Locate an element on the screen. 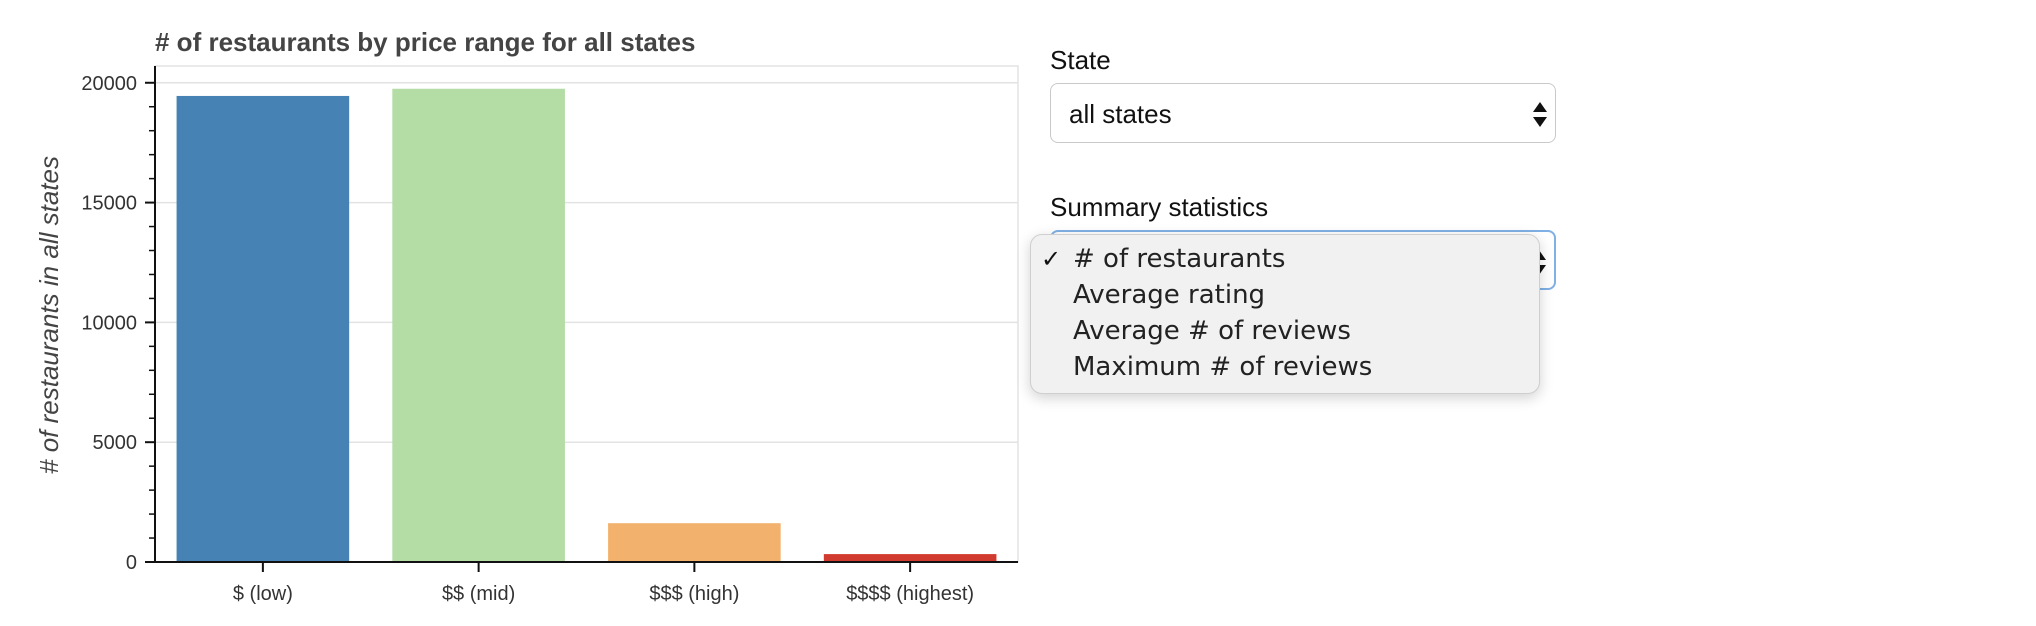 The image size is (2036, 626). y-tick-label: 0 is located at coordinates (131, 563).